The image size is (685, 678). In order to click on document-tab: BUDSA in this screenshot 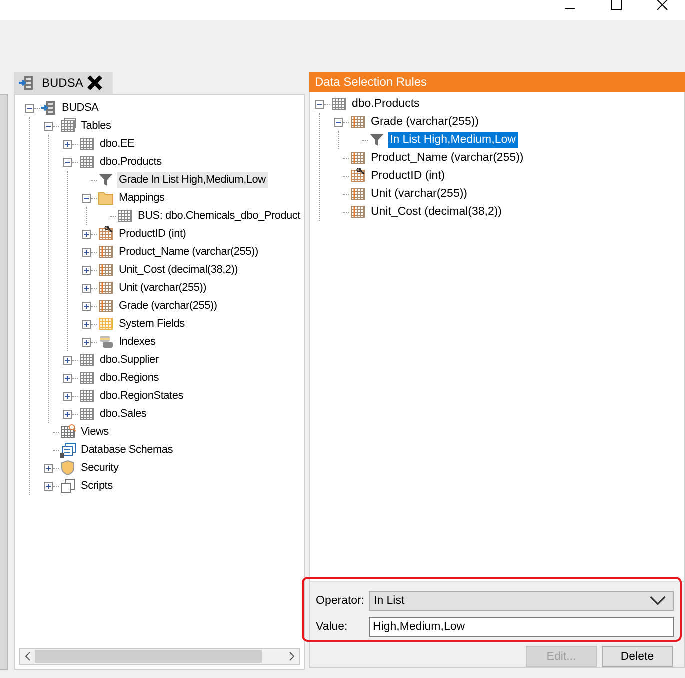, I will do `click(64, 83)`.